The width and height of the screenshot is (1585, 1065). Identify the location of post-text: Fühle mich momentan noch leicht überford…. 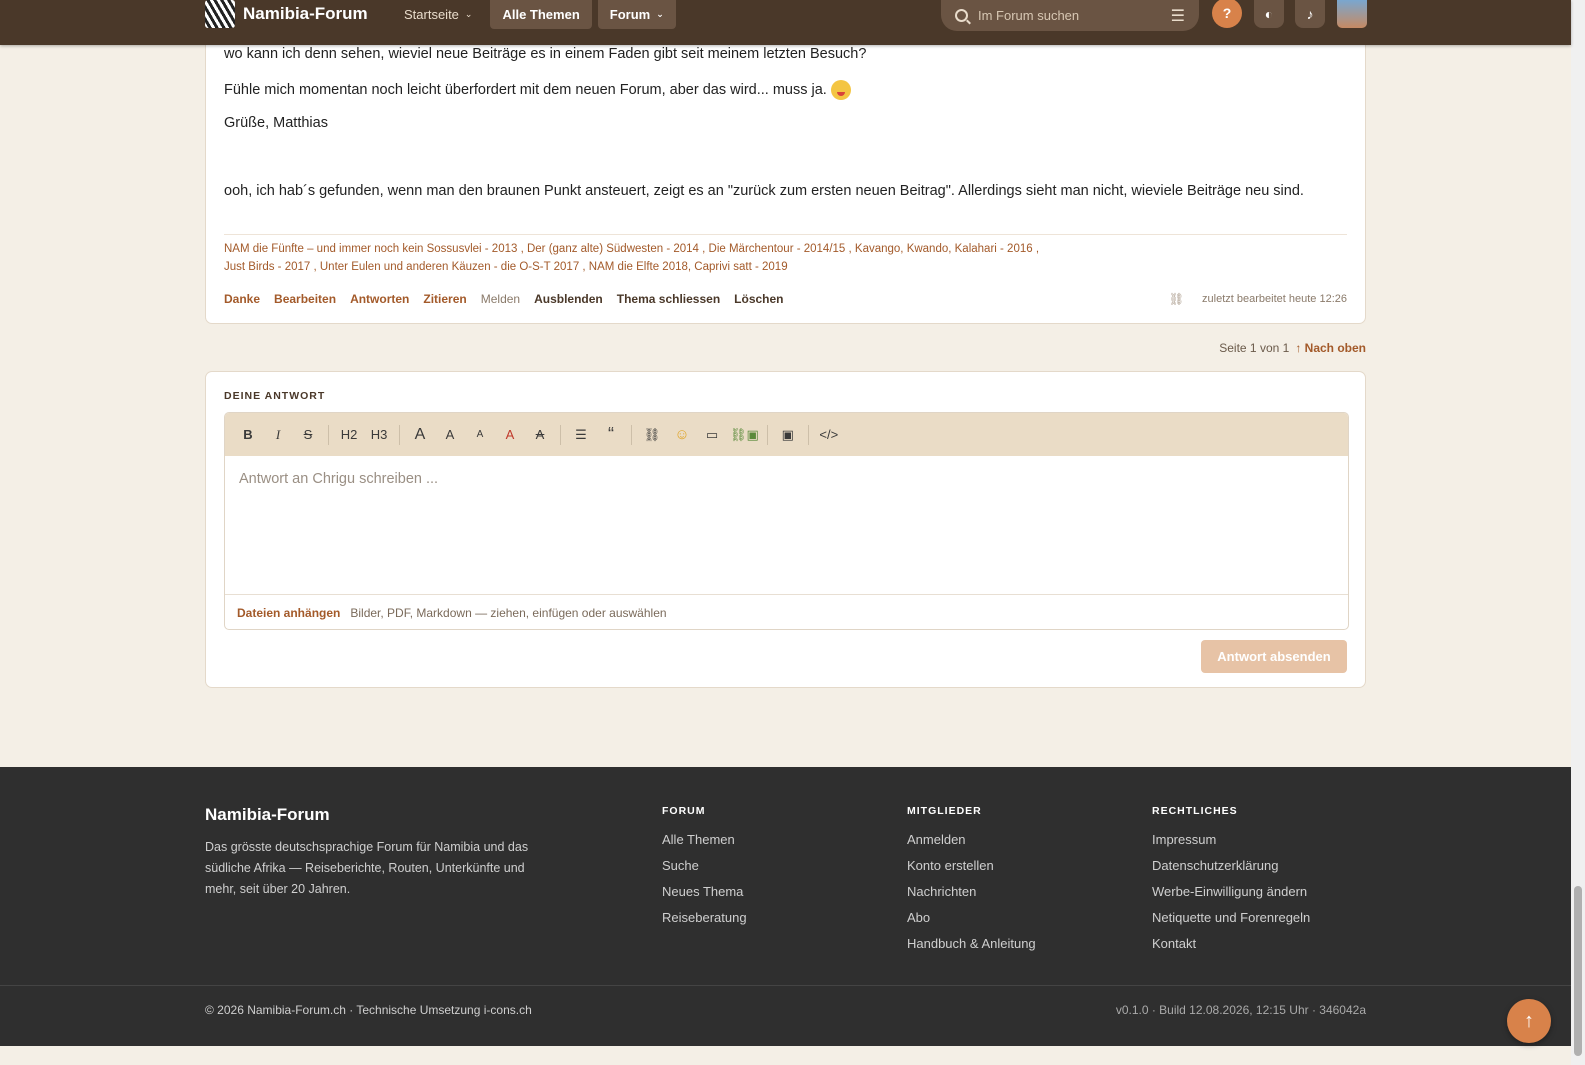
(525, 89).